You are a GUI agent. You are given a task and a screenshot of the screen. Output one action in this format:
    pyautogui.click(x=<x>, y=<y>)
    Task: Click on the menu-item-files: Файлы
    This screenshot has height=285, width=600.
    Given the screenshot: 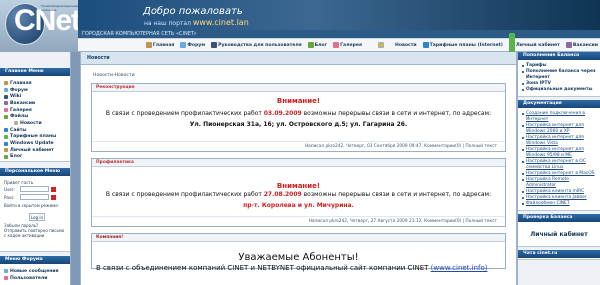 What is the action you would take?
    pyautogui.click(x=35, y=116)
    